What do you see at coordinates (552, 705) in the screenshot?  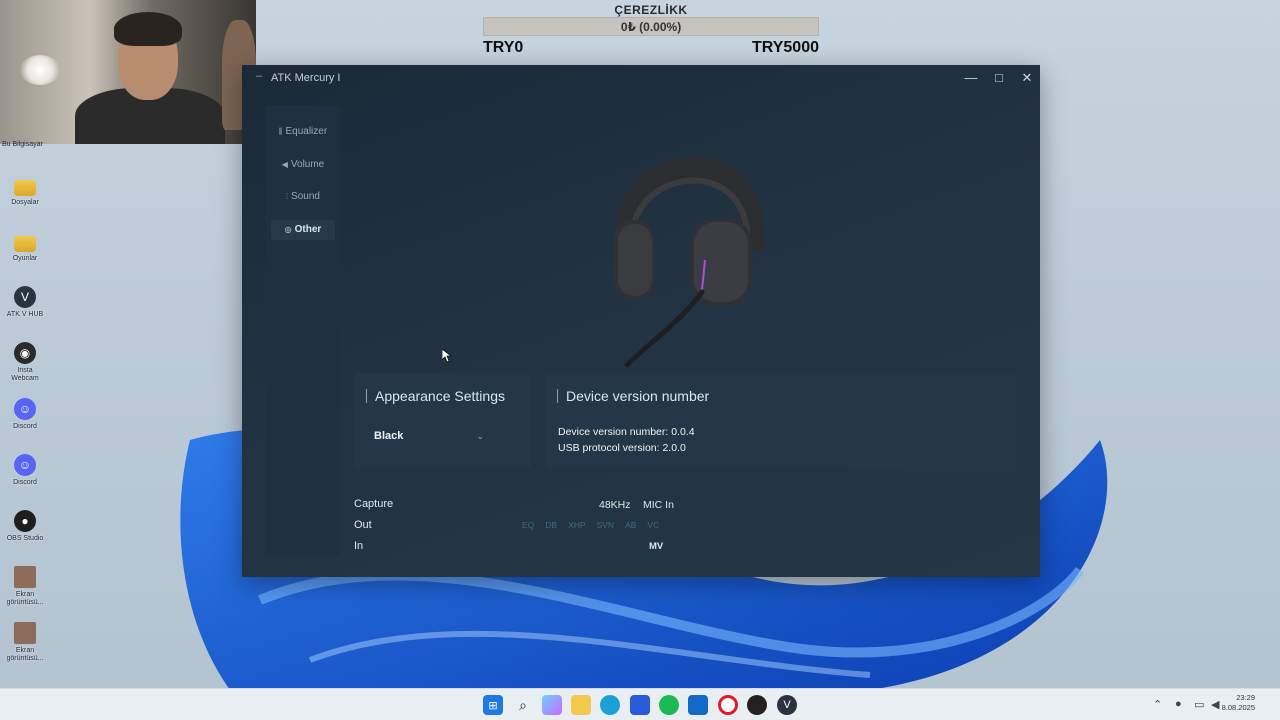 I see `copilot-icon` at bounding box center [552, 705].